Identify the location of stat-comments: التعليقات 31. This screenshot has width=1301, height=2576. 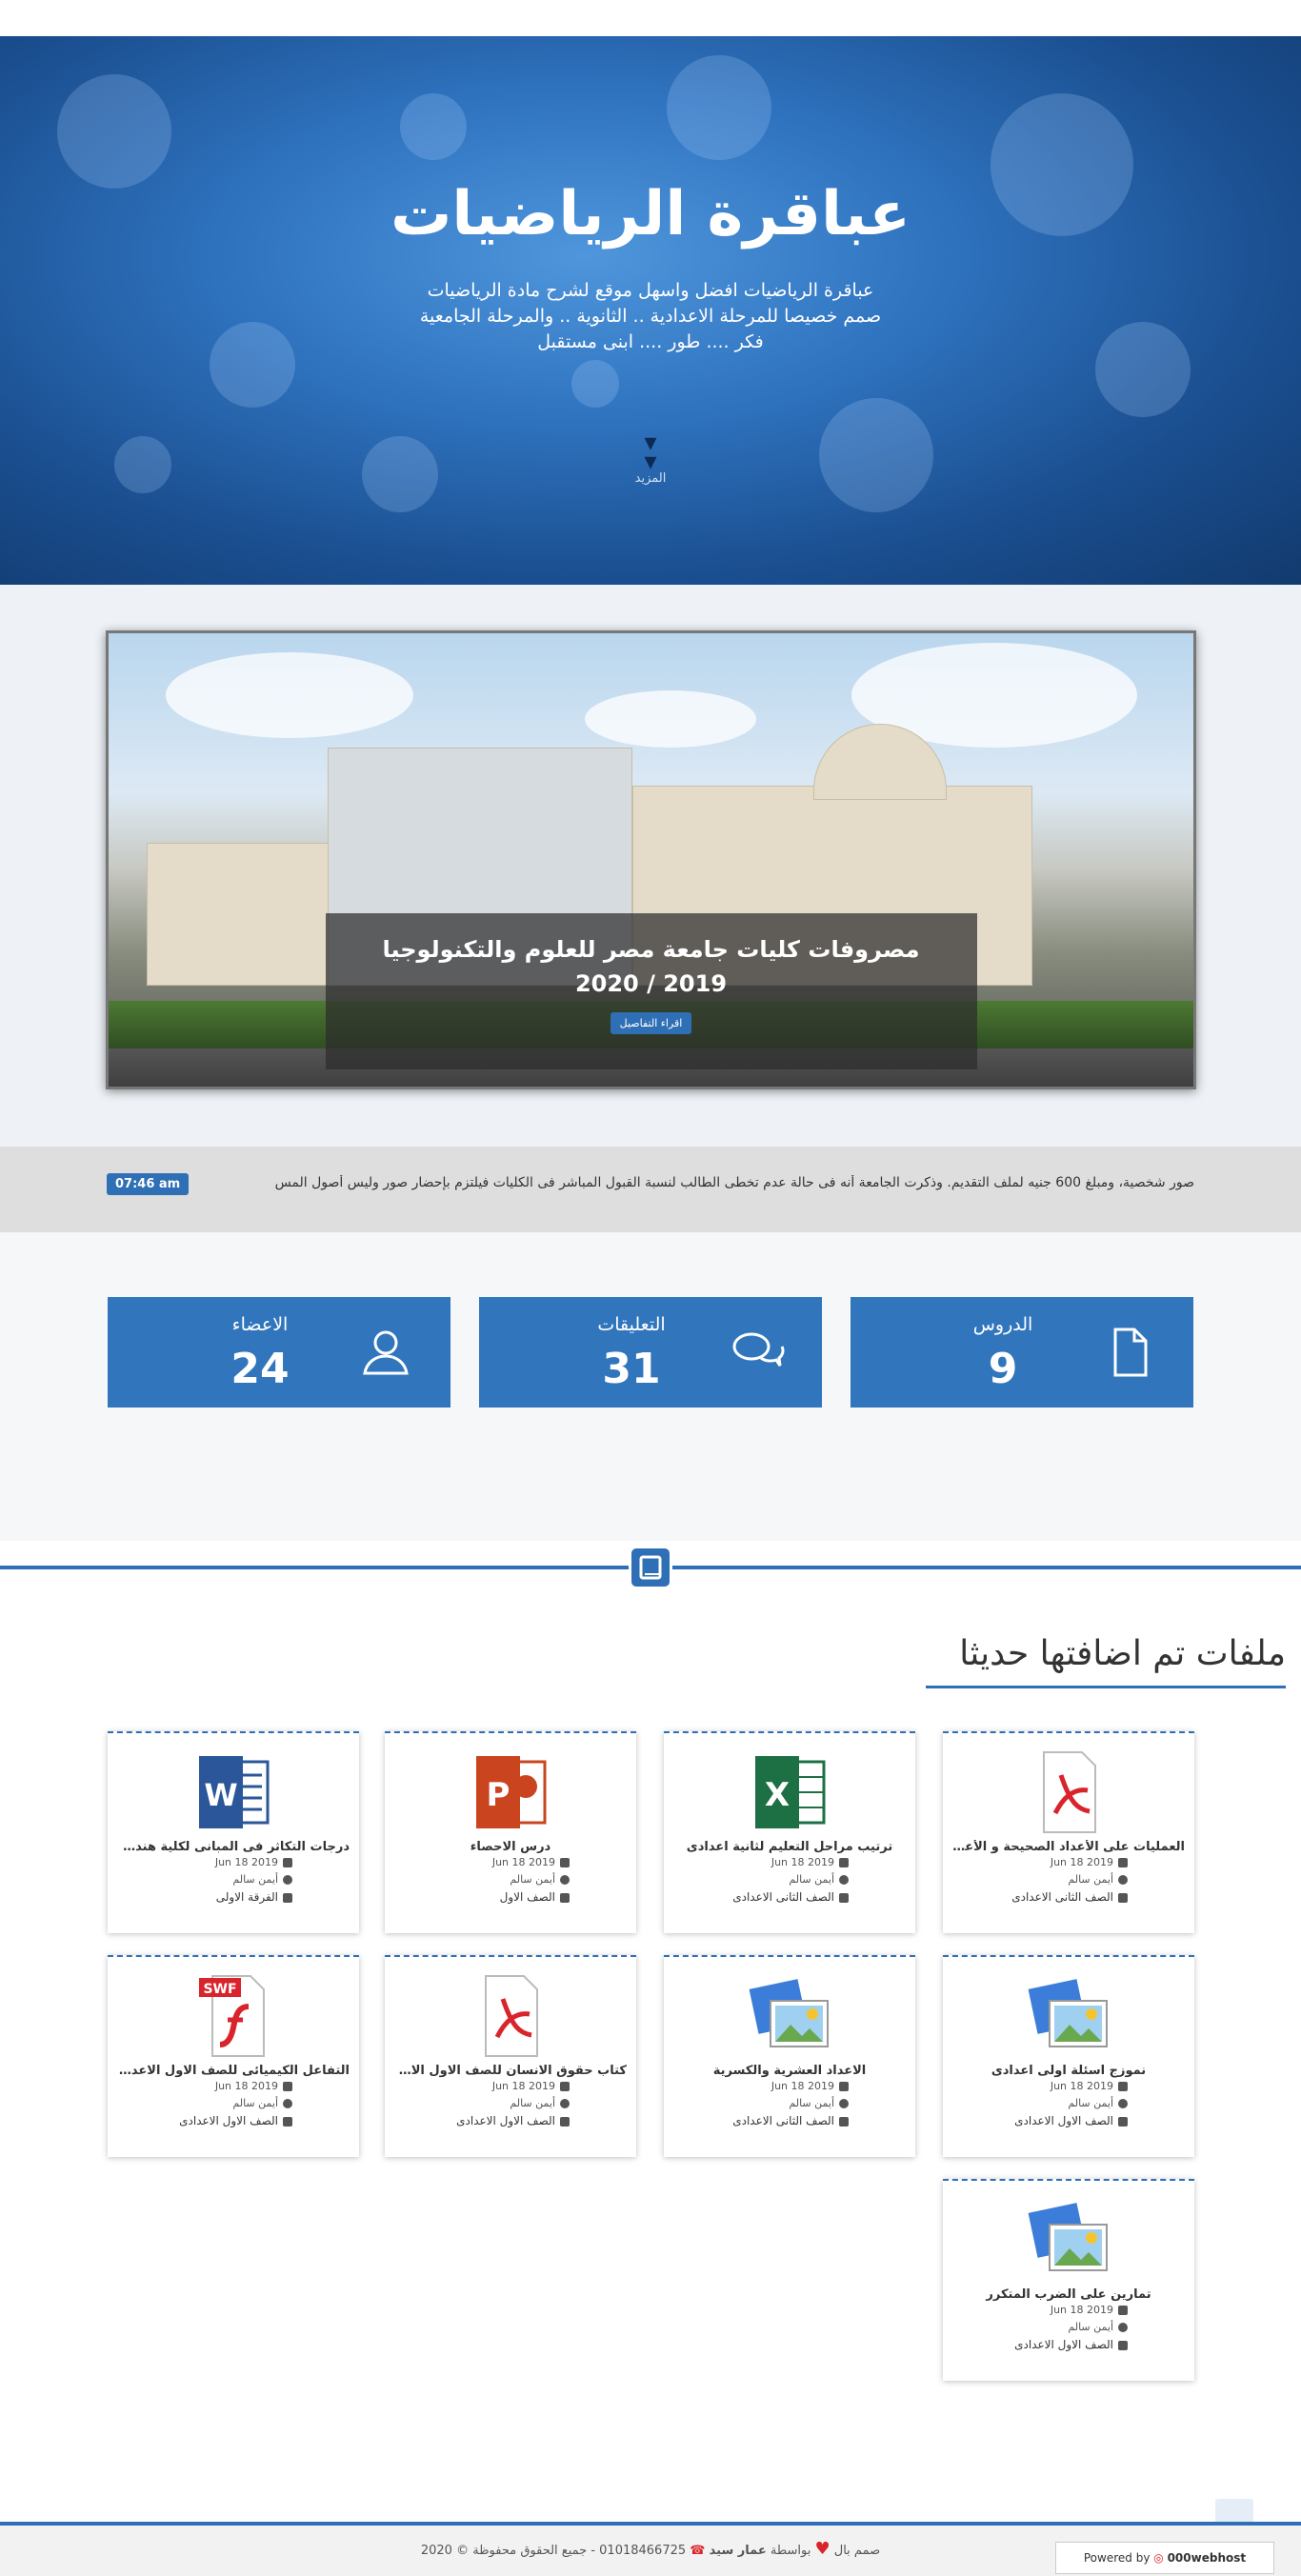
(650, 1352).